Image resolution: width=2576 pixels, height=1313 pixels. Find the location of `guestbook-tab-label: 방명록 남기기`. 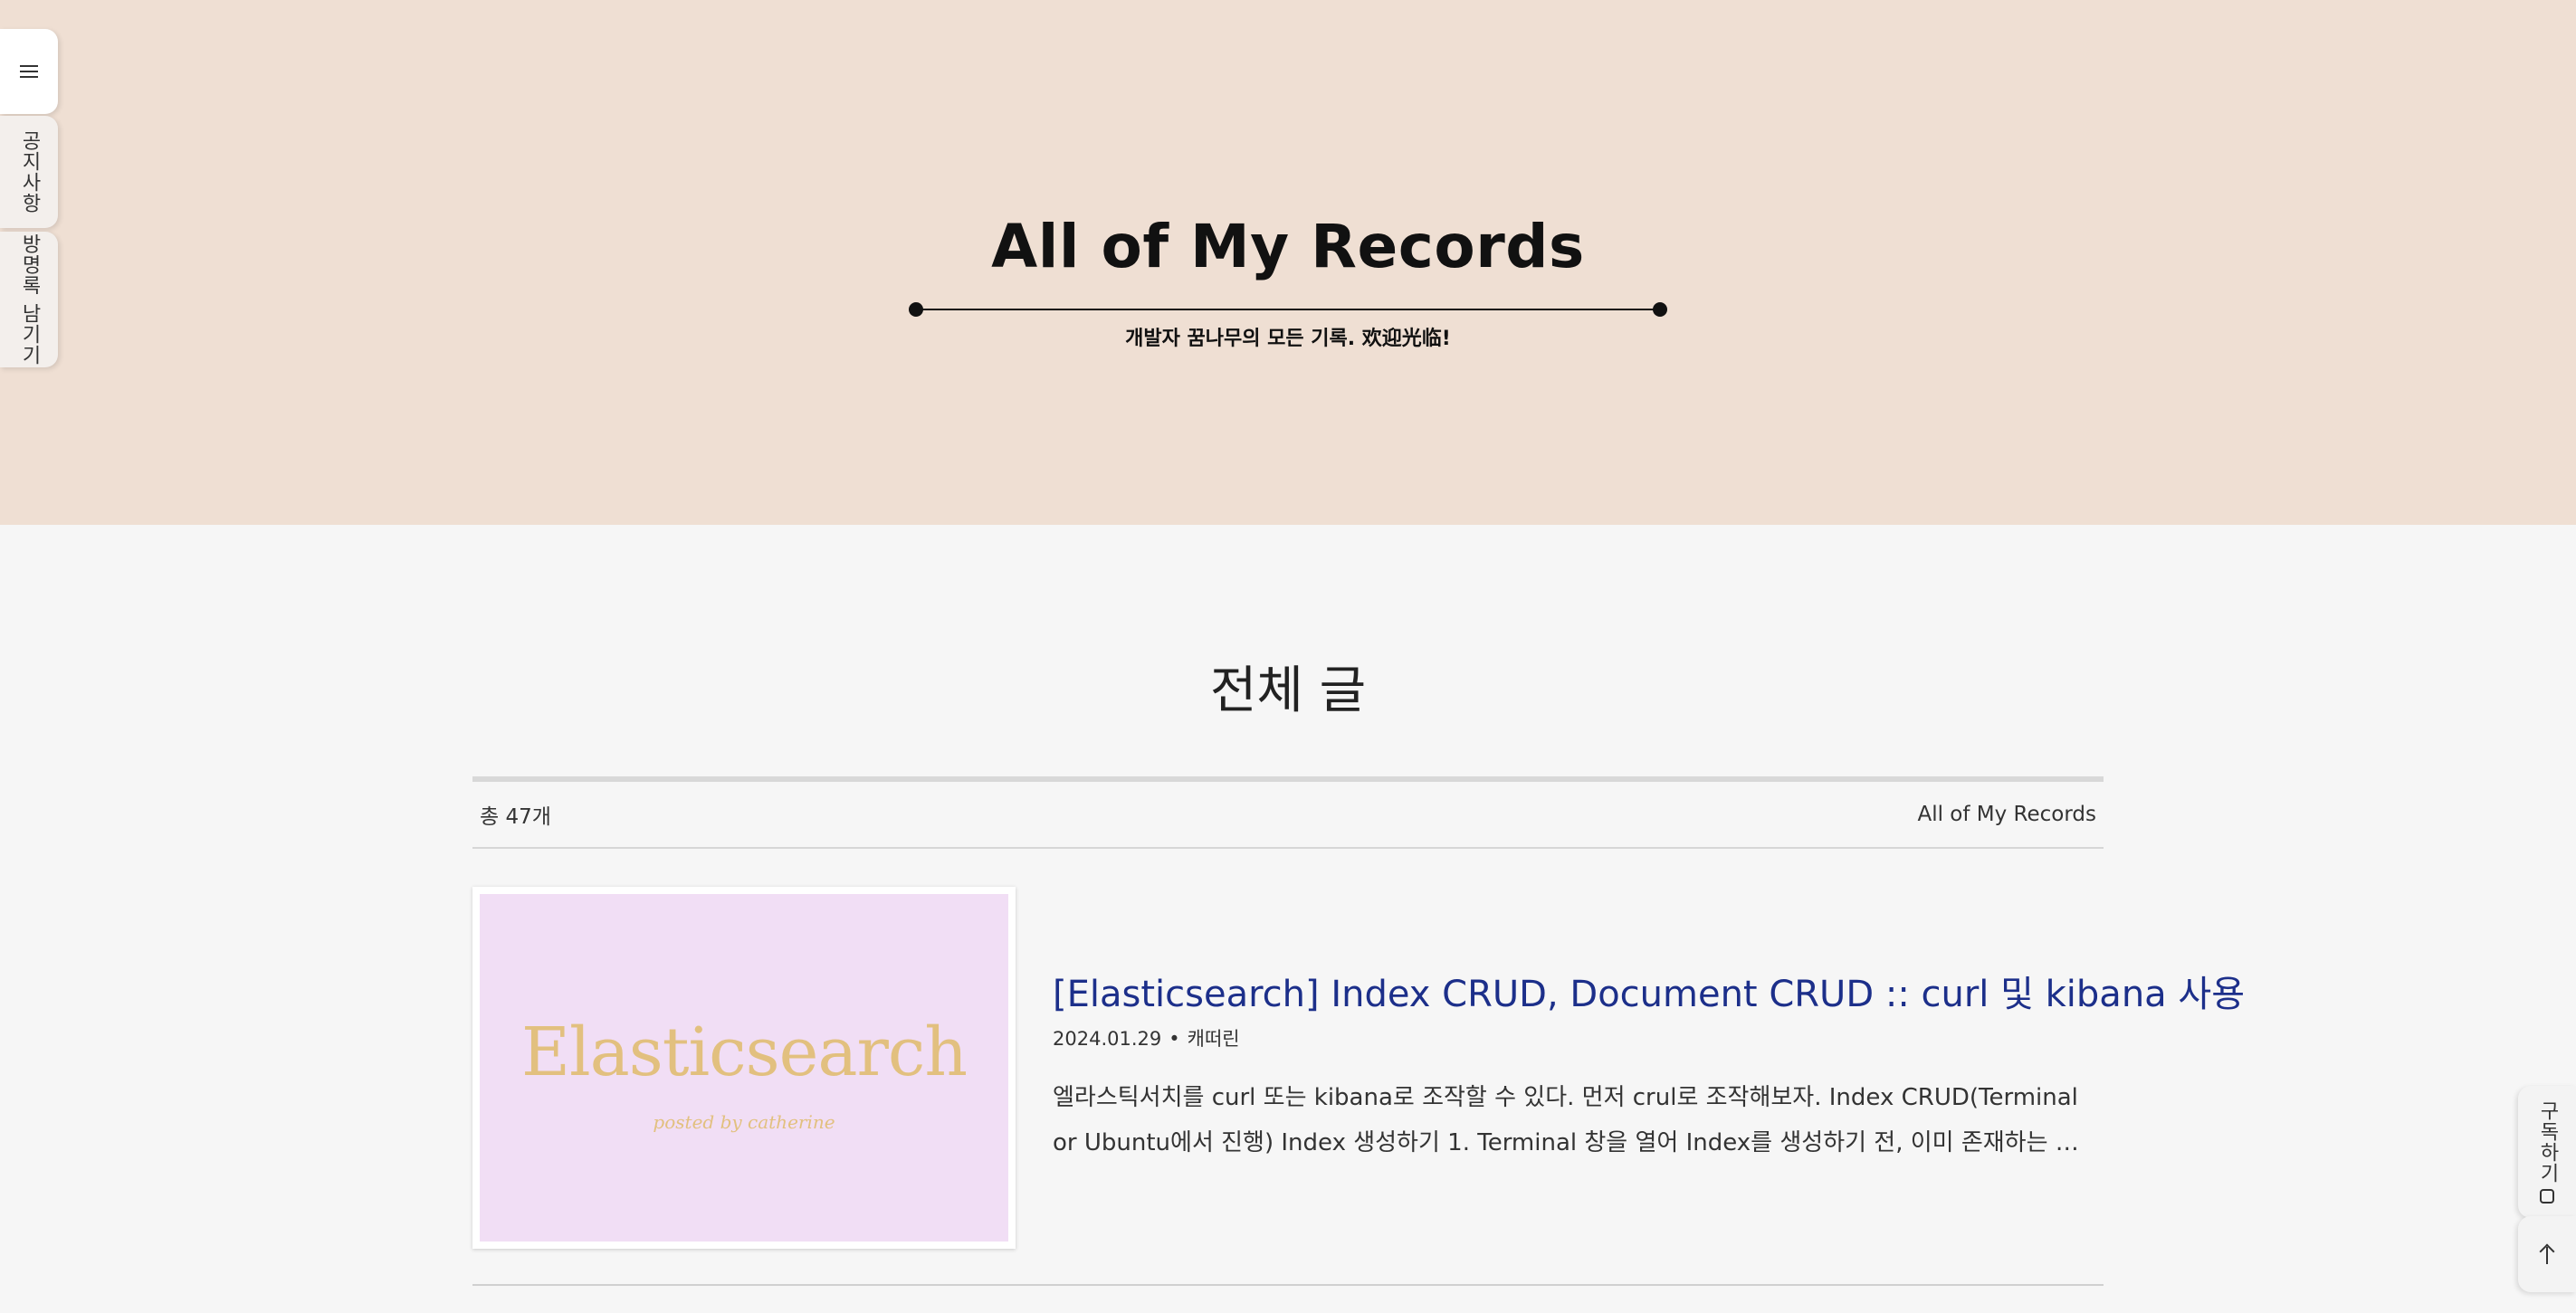

guestbook-tab-label: 방명록 남기기 is located at coordinates (30, 299).